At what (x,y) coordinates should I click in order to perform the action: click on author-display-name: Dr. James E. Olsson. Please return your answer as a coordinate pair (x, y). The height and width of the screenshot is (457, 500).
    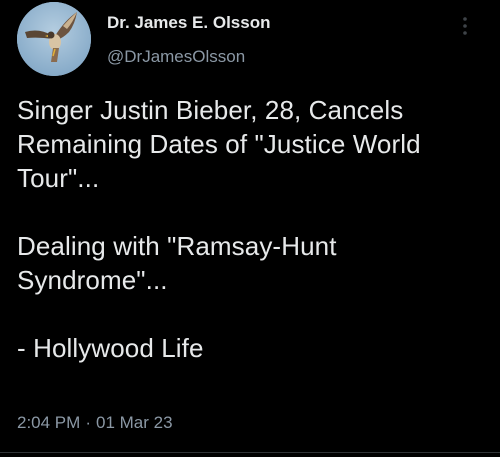
    Looking at the image, I should click on (188, 23).